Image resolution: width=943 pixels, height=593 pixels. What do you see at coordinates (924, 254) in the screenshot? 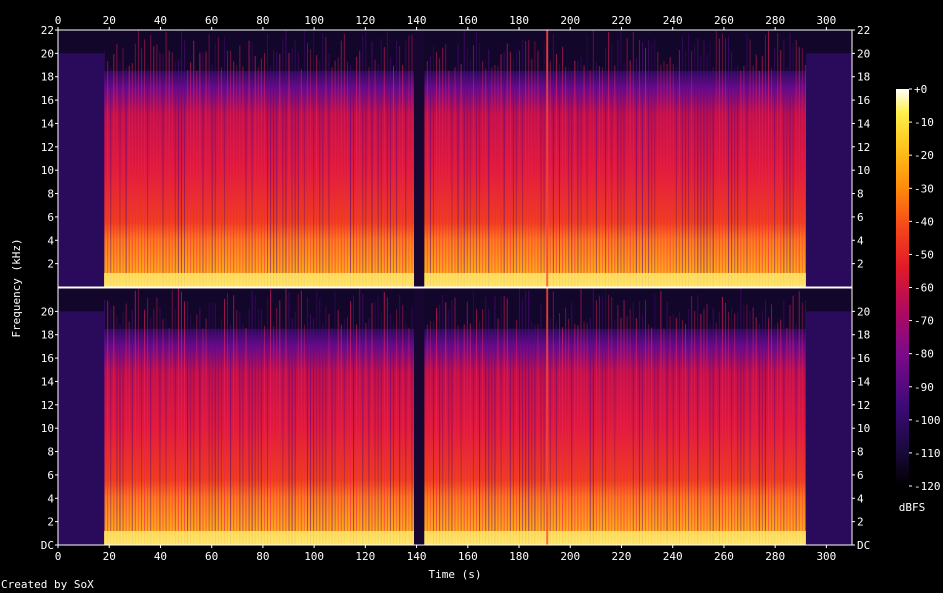
I see `colorbar-tick-label: -50` at bounding box center [924, 254].